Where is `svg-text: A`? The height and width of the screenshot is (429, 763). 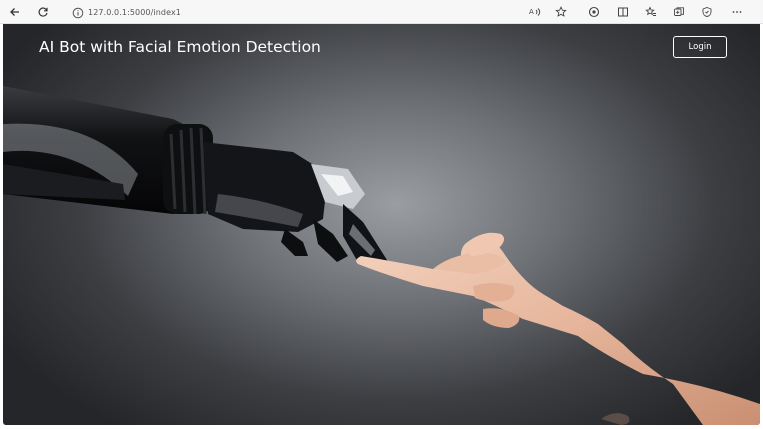
svg-text: A is located at coordinates (531, 12).